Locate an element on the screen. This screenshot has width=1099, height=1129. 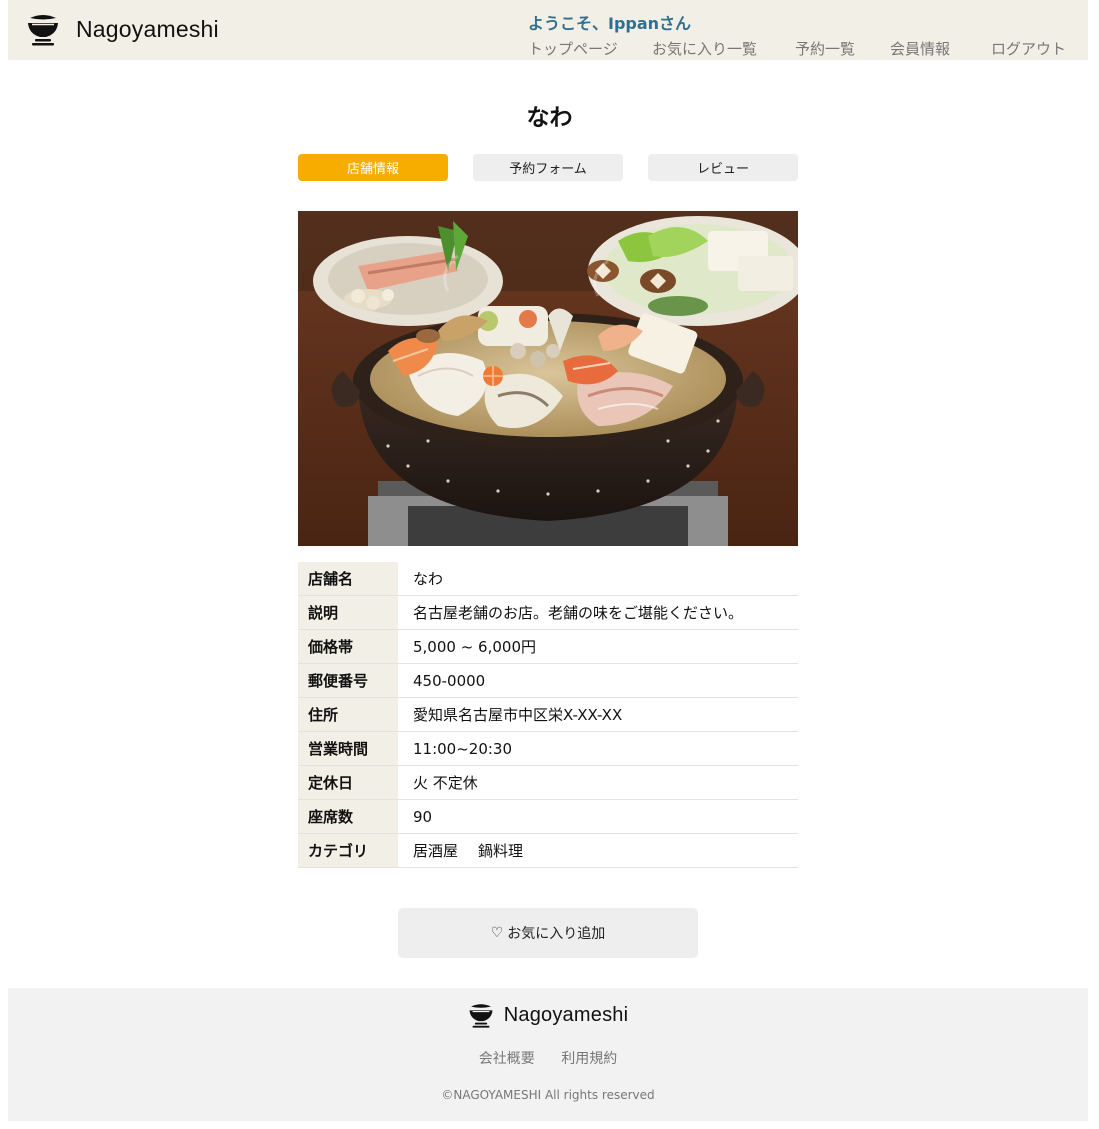
add-favorite-label: お気に入り追加 is located at coordinates (556, 934).